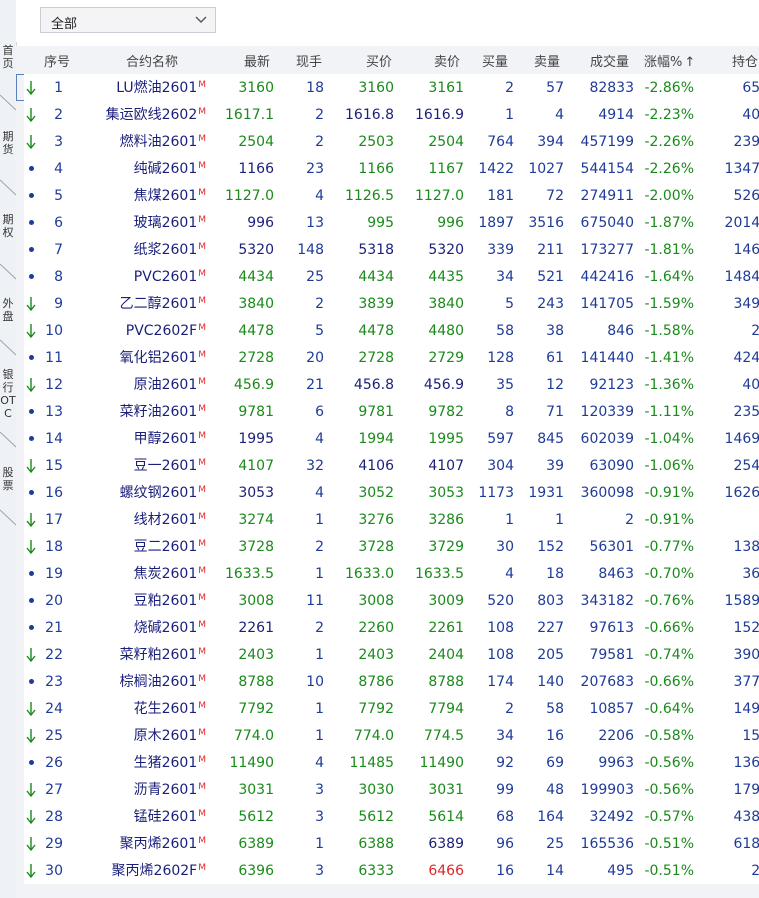  I want to click on contract-name: 氧化铝2601M, so click(163, 358).